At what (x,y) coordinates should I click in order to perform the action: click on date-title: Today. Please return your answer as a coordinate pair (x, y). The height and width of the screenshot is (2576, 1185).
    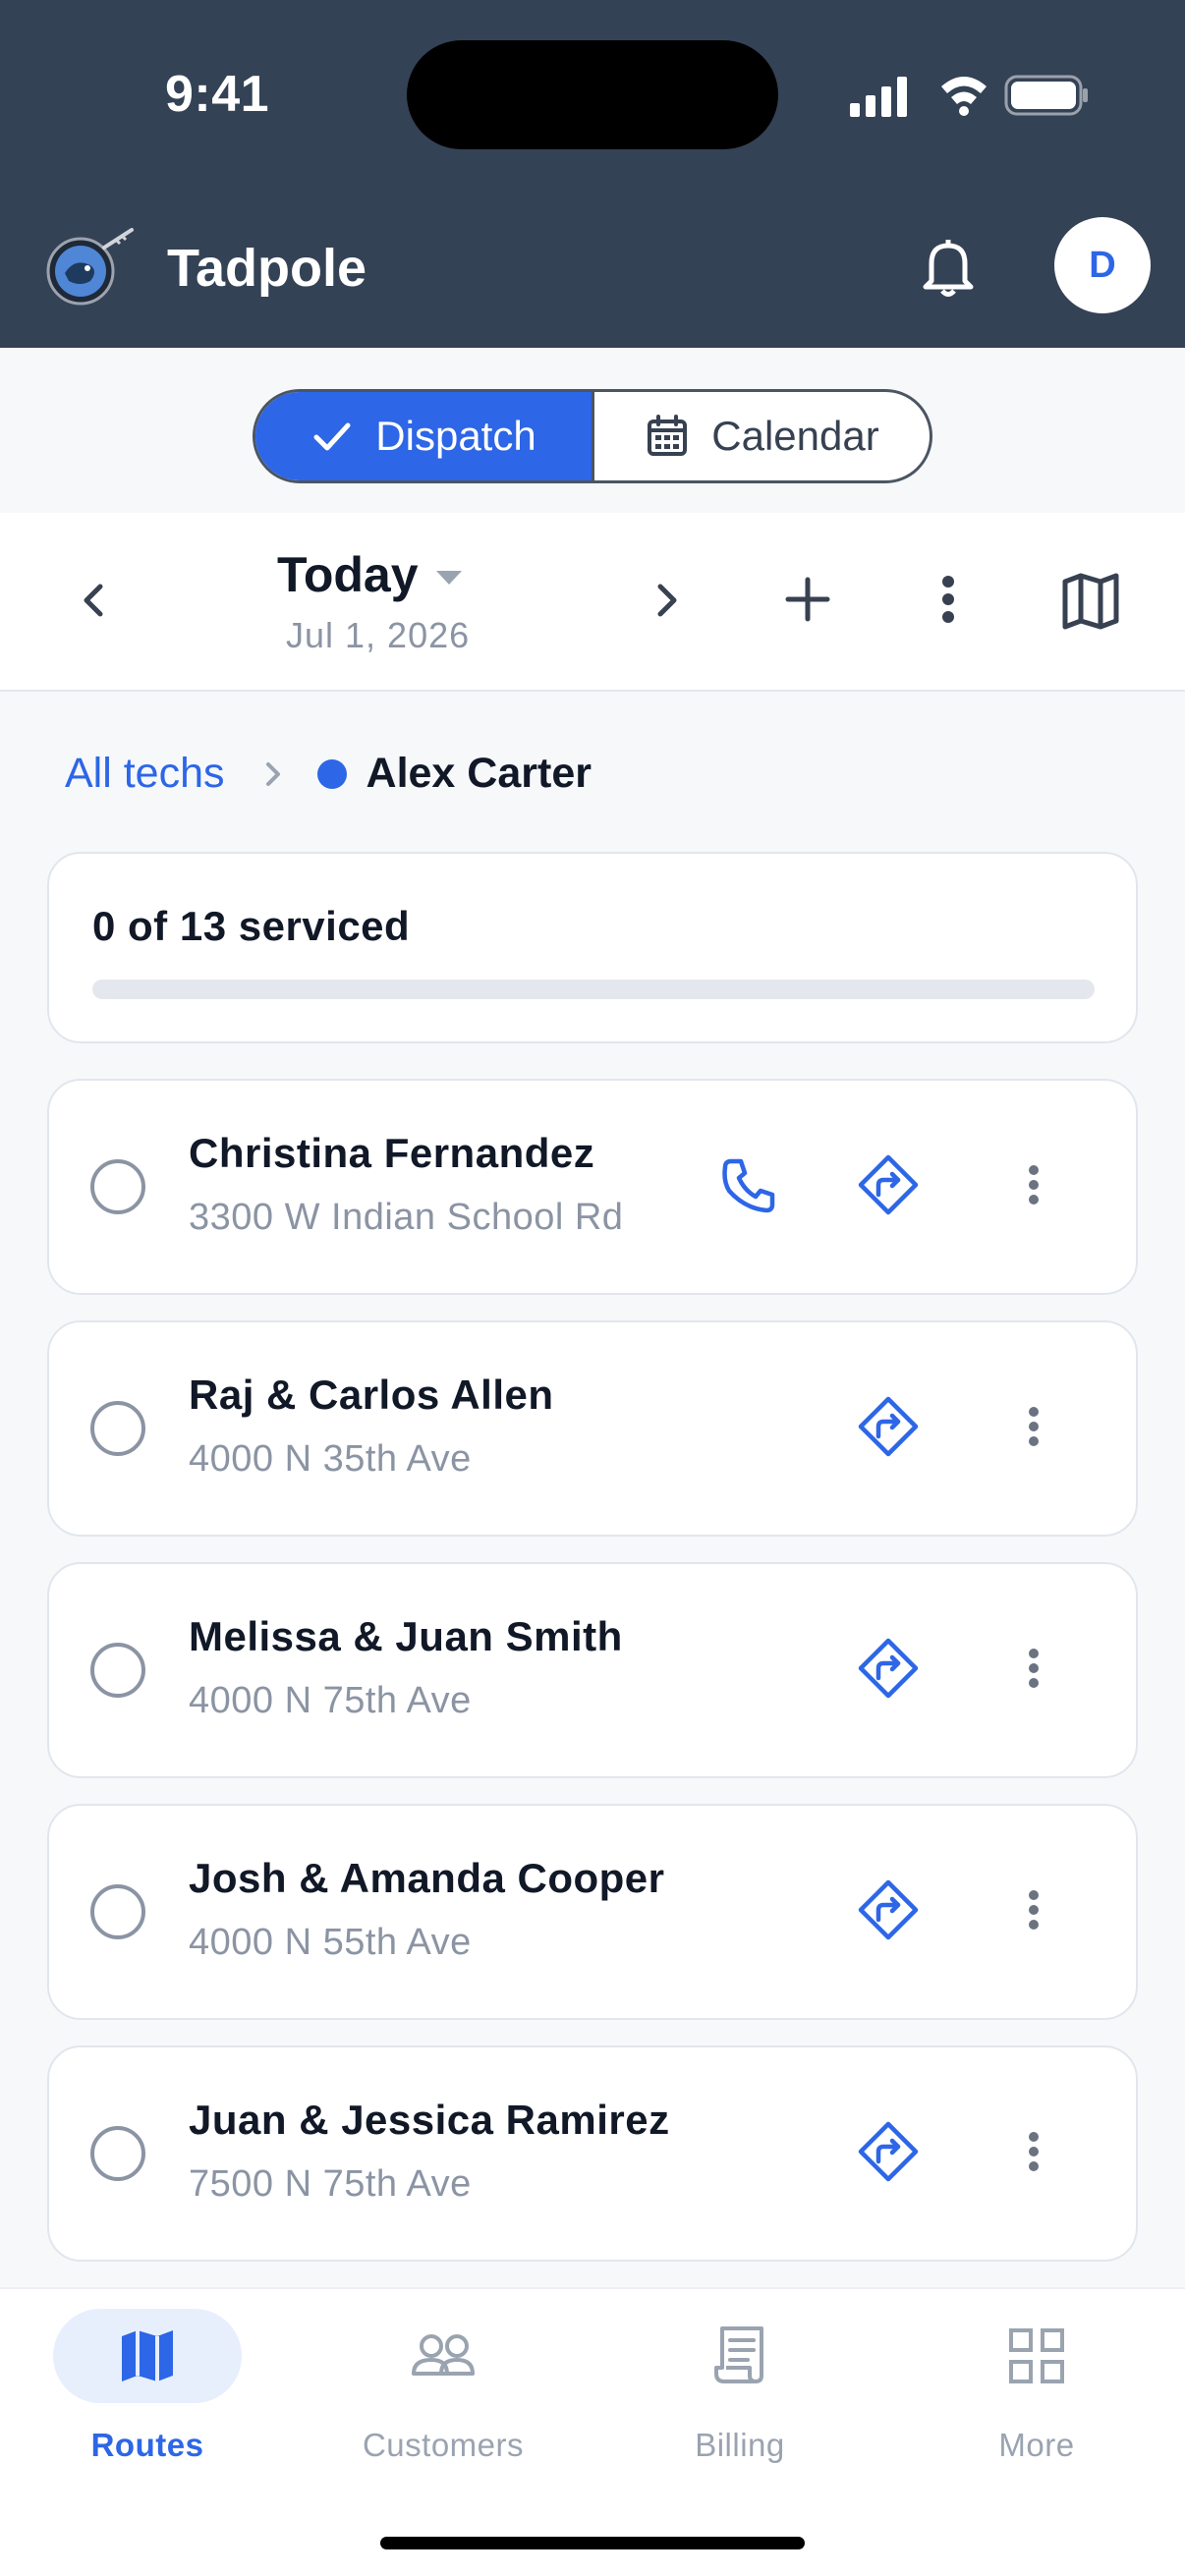
    Looking at the image, I should click on (348, 574).